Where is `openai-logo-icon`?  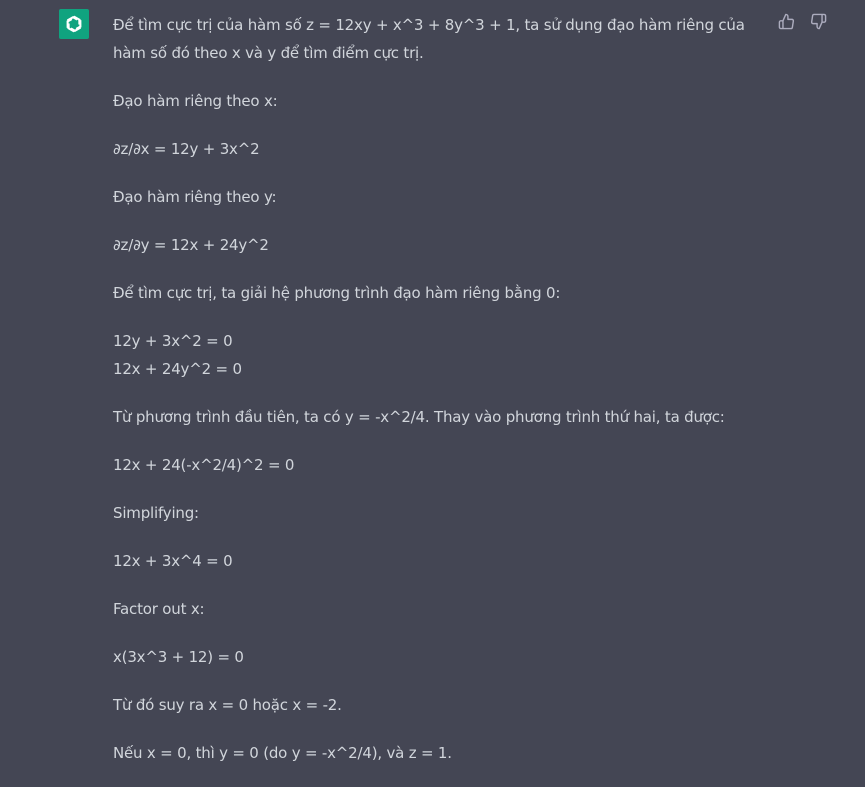 openai-logo-icon is located at coordinates (74, 24).